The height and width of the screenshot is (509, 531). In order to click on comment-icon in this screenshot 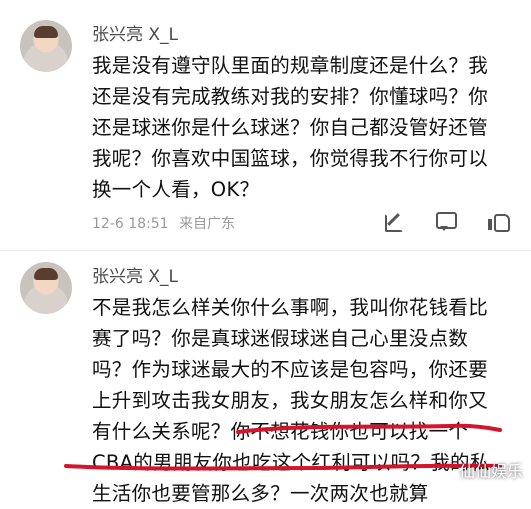, I will do `click(446, 221)`.